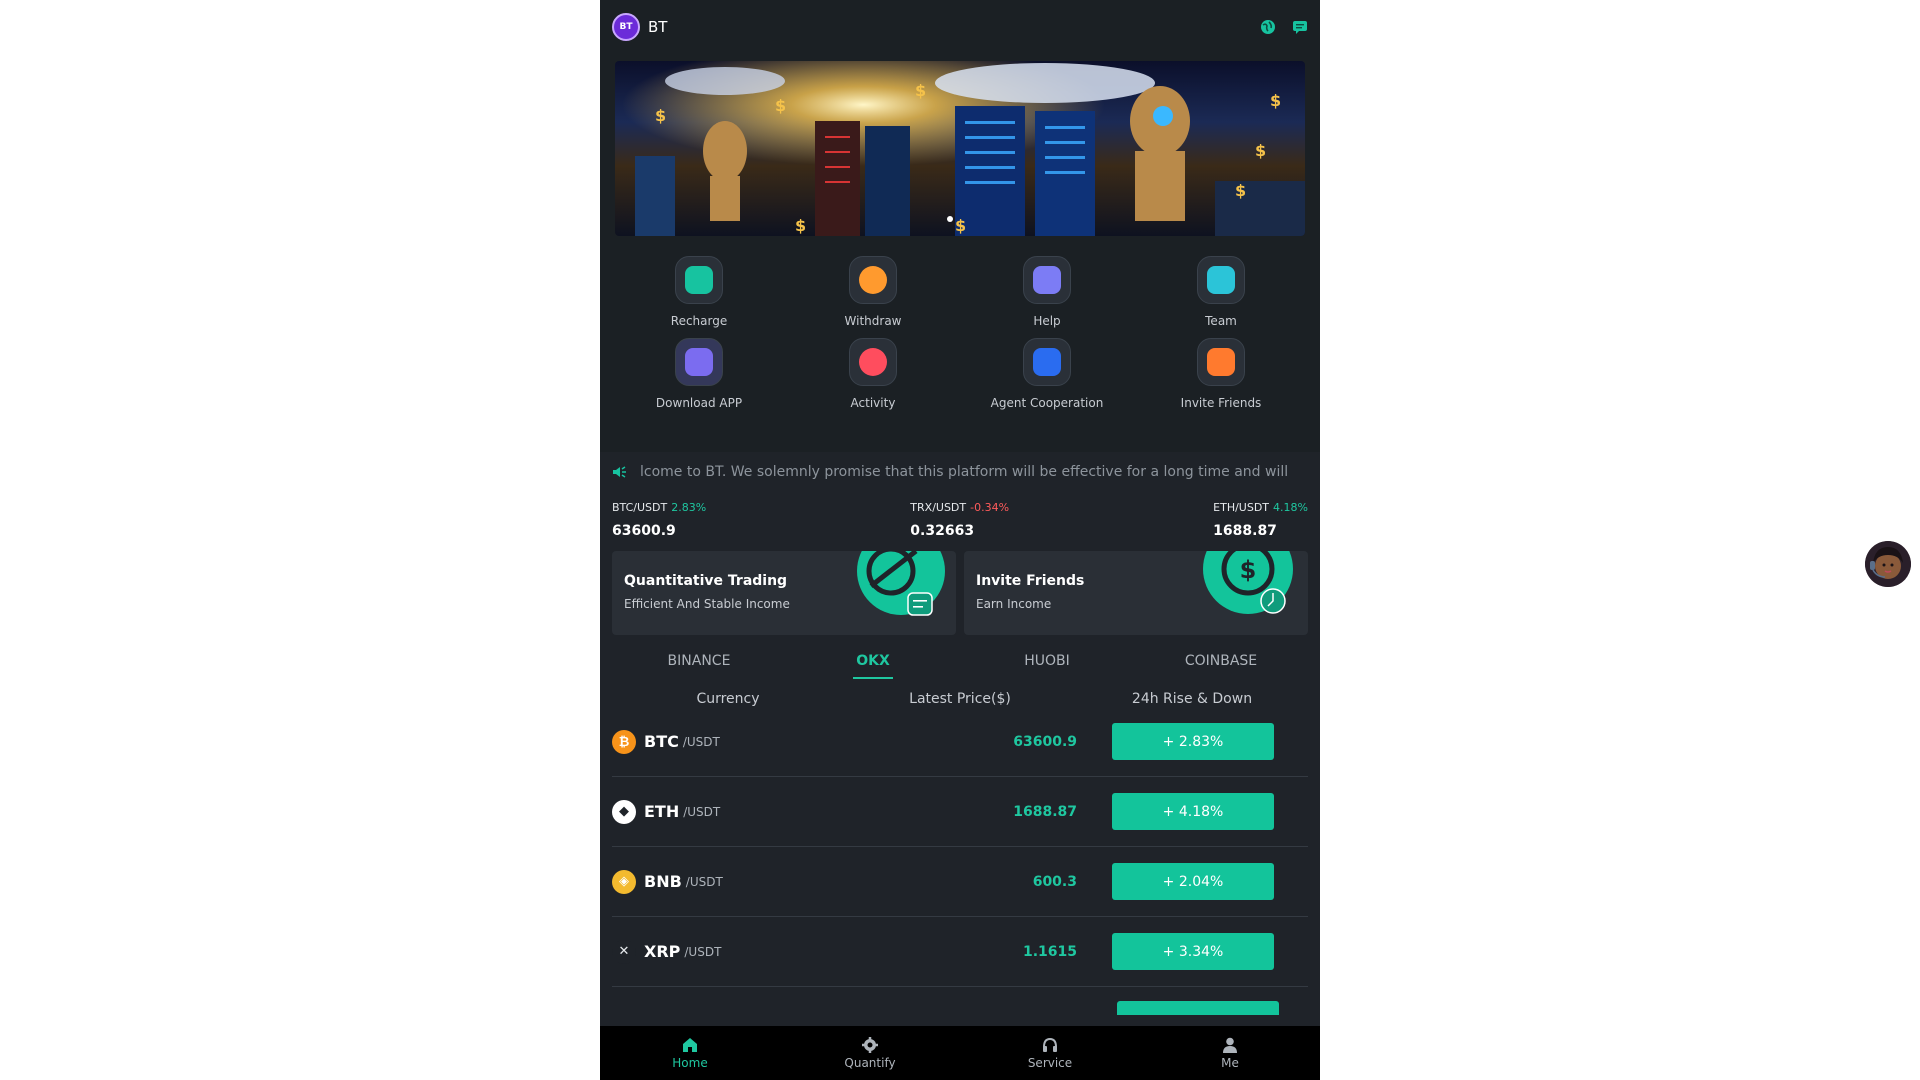  What do you see at coordinates (1192, 699) in the screenshot?
I see `column-header: 24h Rise & Down` at bounding box center [1192, 699].